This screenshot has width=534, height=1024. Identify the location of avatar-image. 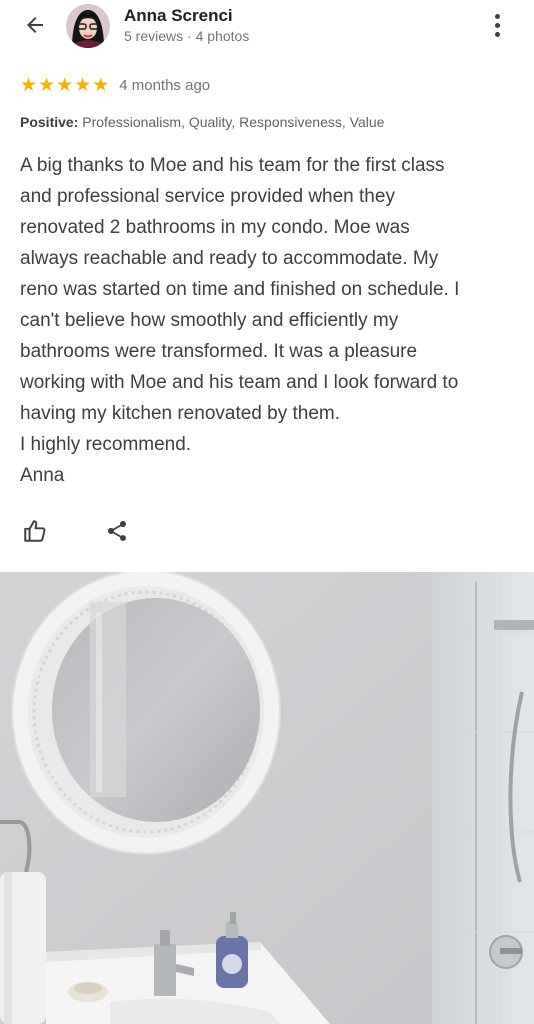
(88, 26).